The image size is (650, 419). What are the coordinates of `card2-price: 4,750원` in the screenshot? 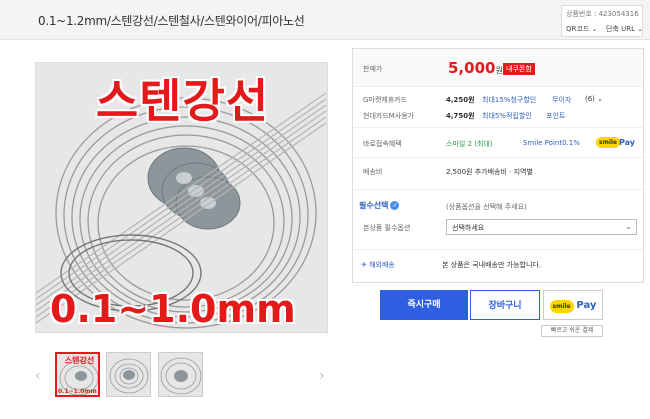 It's located at (460, 116).